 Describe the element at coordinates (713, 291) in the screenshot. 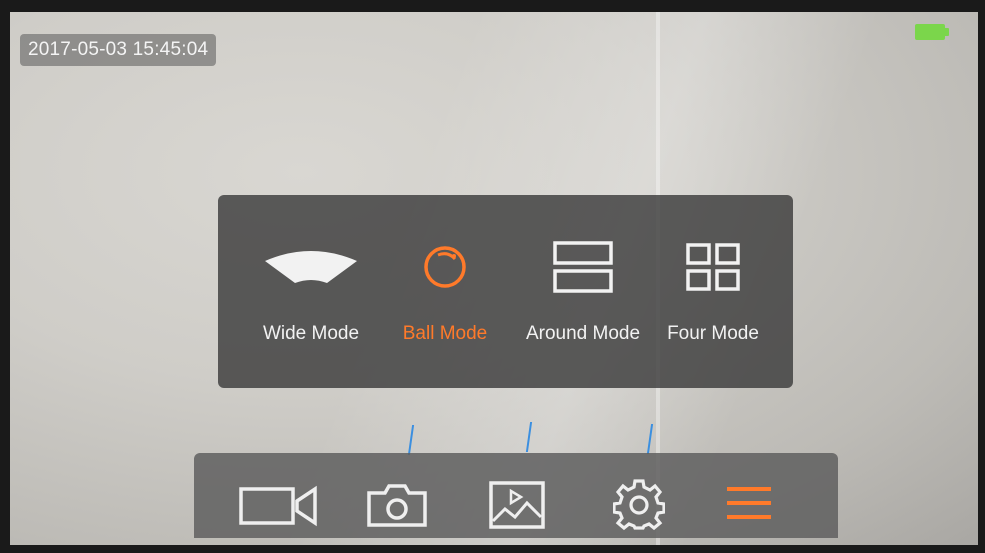

I see `four-mode-option: Four Mode` at that location.